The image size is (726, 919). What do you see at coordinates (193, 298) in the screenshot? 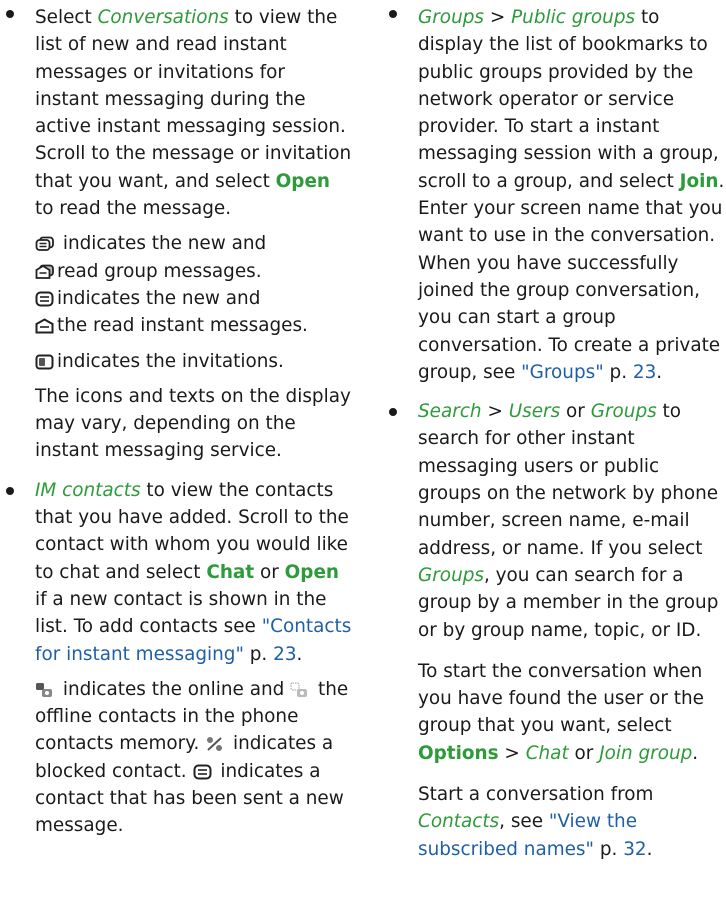
I see `legend-line-3: indicates the new and` at bounding box center [193, 298].